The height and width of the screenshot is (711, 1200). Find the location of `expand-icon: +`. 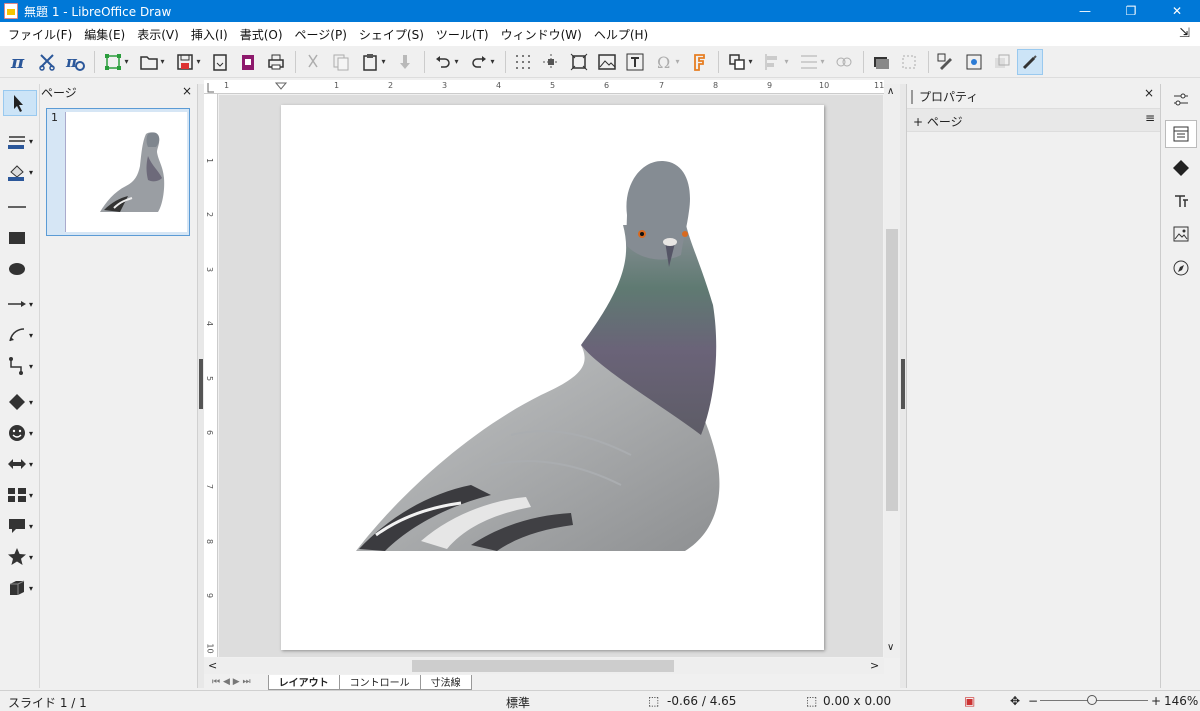

expand-icon: + is located at coordinates (918, 122).